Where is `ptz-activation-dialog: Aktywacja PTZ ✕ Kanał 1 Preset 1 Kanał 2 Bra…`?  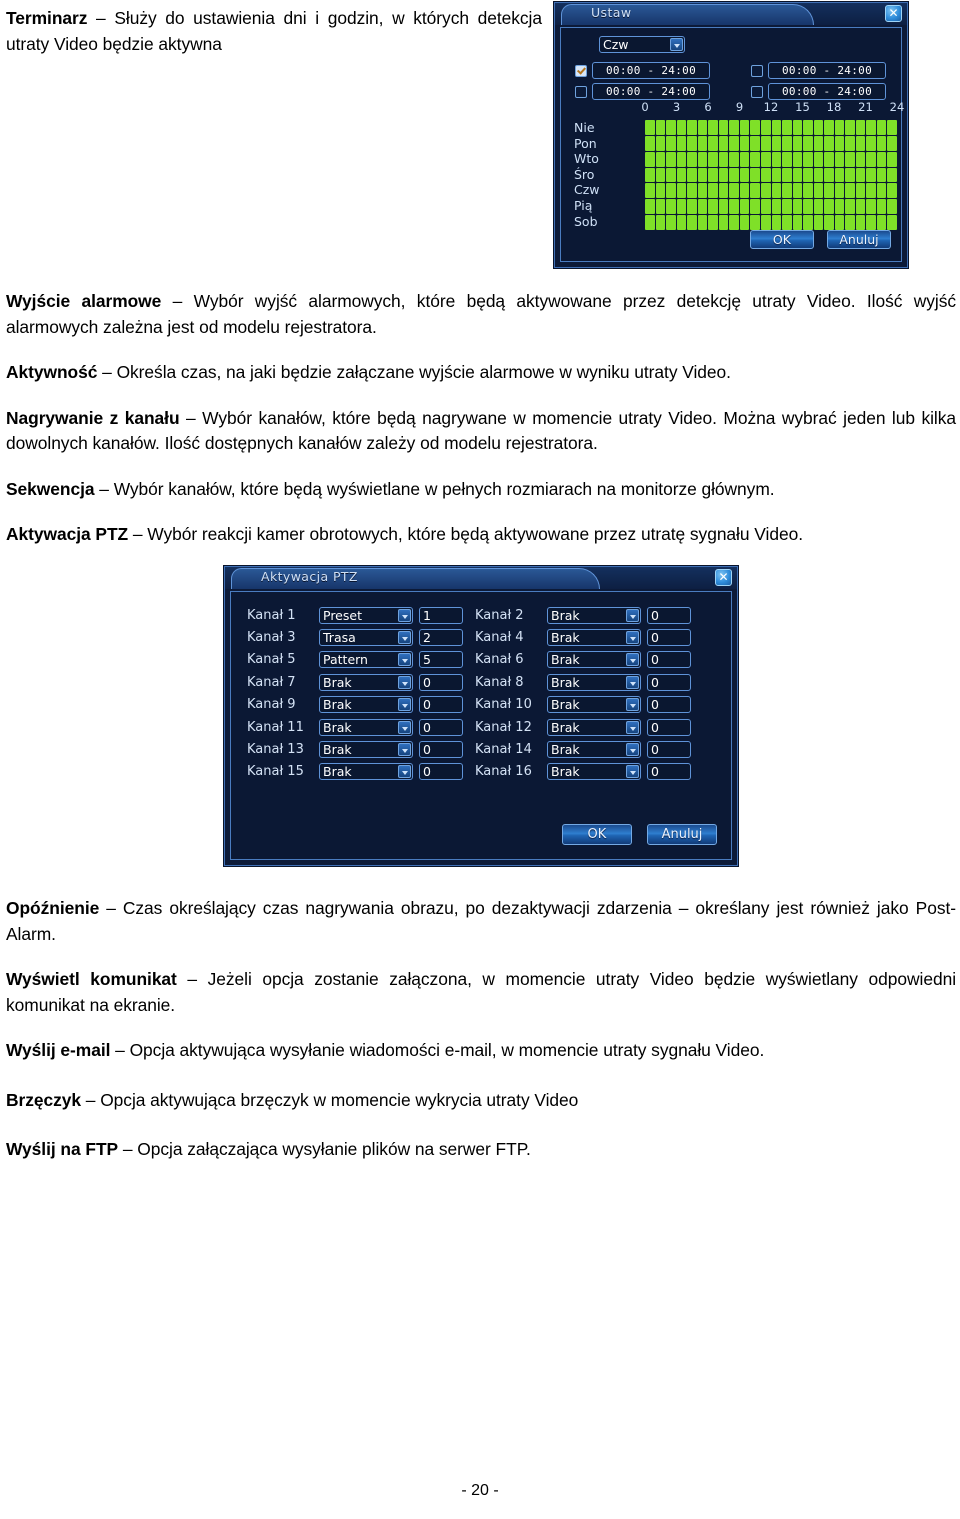
ptz-activation-dialog: Aktywacja PTZ ✕ Kanał 1 Preset 1 Kanał 2 Bra… is located at coordinates (481, 716).